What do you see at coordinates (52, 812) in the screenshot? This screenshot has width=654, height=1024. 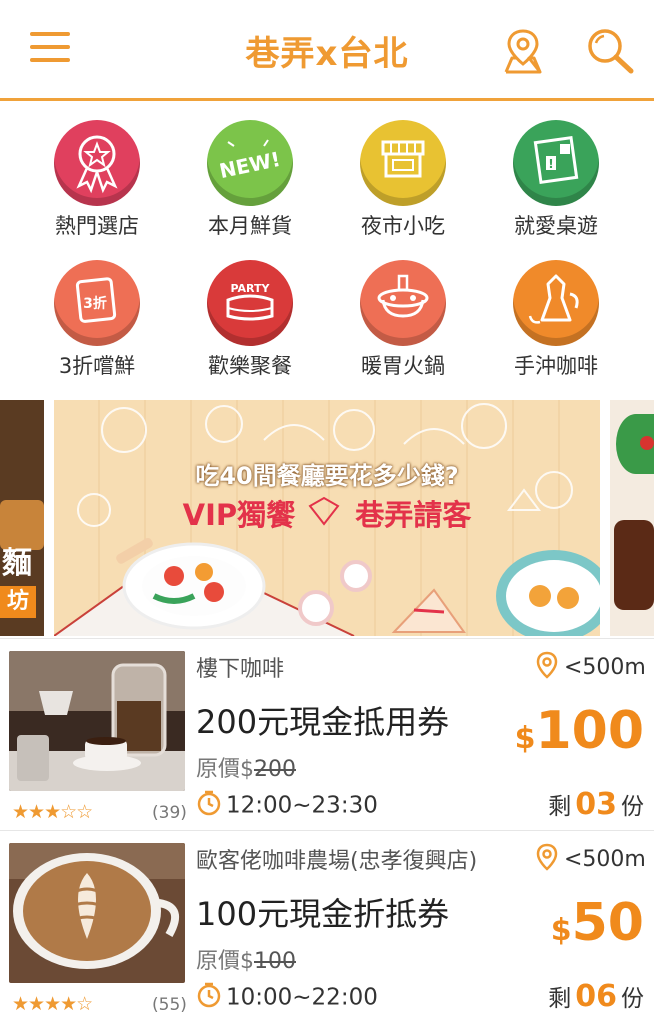 I see `star-rating: ★★★☆☆` at bounding box center [52, 812].